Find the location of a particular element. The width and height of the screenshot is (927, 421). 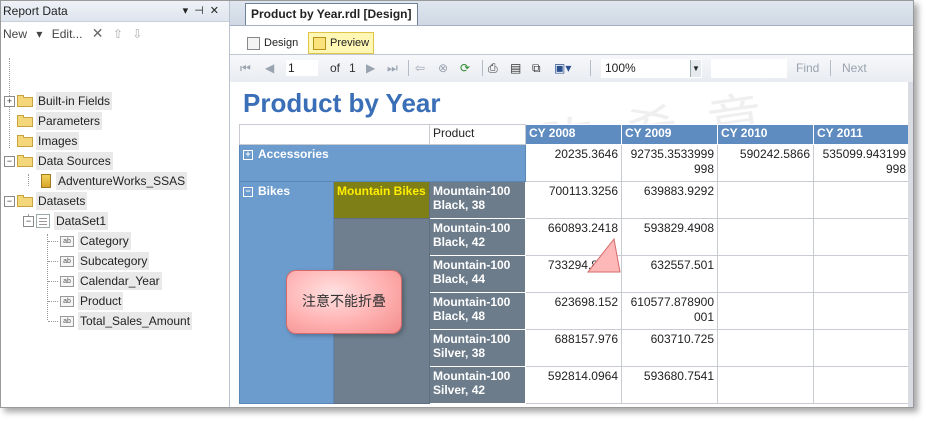

value-cell: 590242.5866 is located at coordinates (765, 163).